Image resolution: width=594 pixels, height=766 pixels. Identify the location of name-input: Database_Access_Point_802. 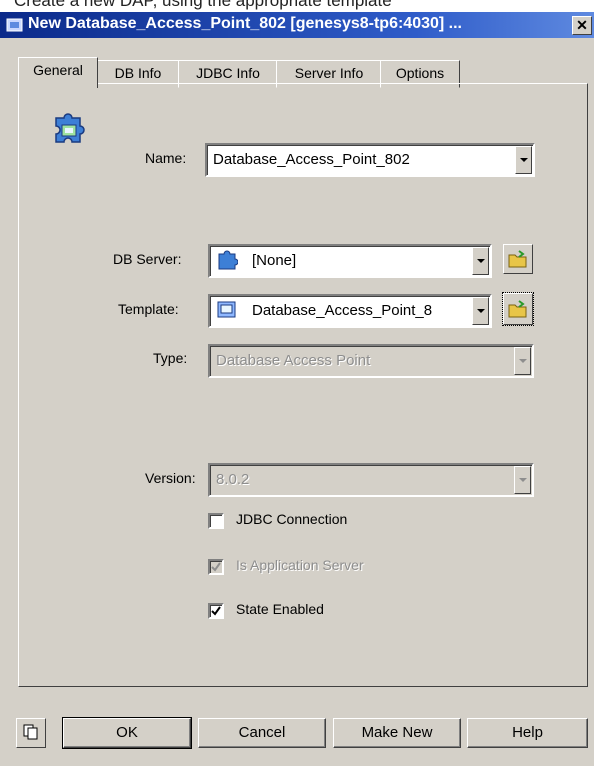
(370, 160).